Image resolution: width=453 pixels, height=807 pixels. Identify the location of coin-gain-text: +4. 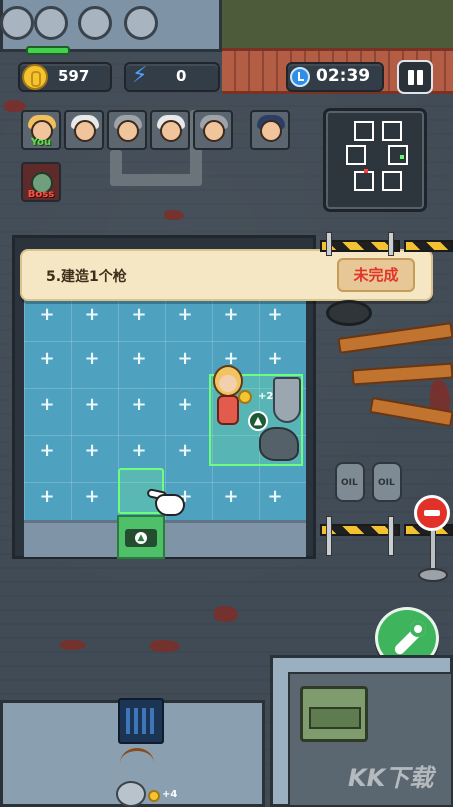
(170, 794).